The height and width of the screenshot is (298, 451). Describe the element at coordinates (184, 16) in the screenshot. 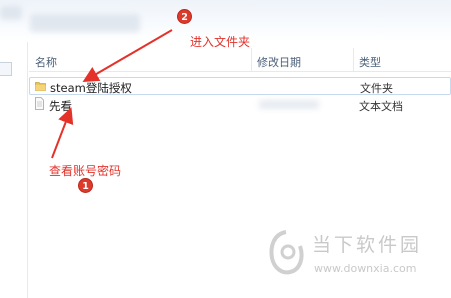

I see `step-2-badge: 2` at that location.